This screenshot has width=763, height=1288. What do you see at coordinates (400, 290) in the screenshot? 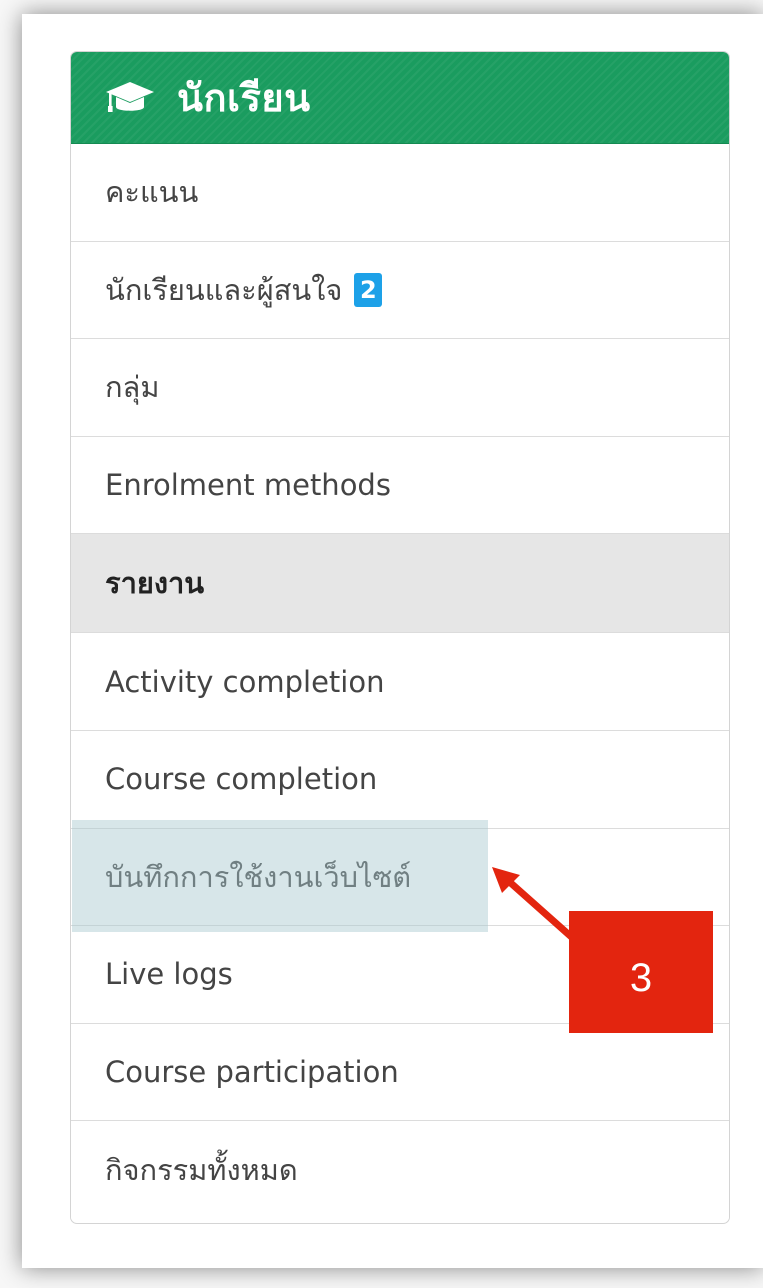
I see `menu-item-participants: นักเรียนและผู้สนใจ 2` at bounding box center [400, 290].